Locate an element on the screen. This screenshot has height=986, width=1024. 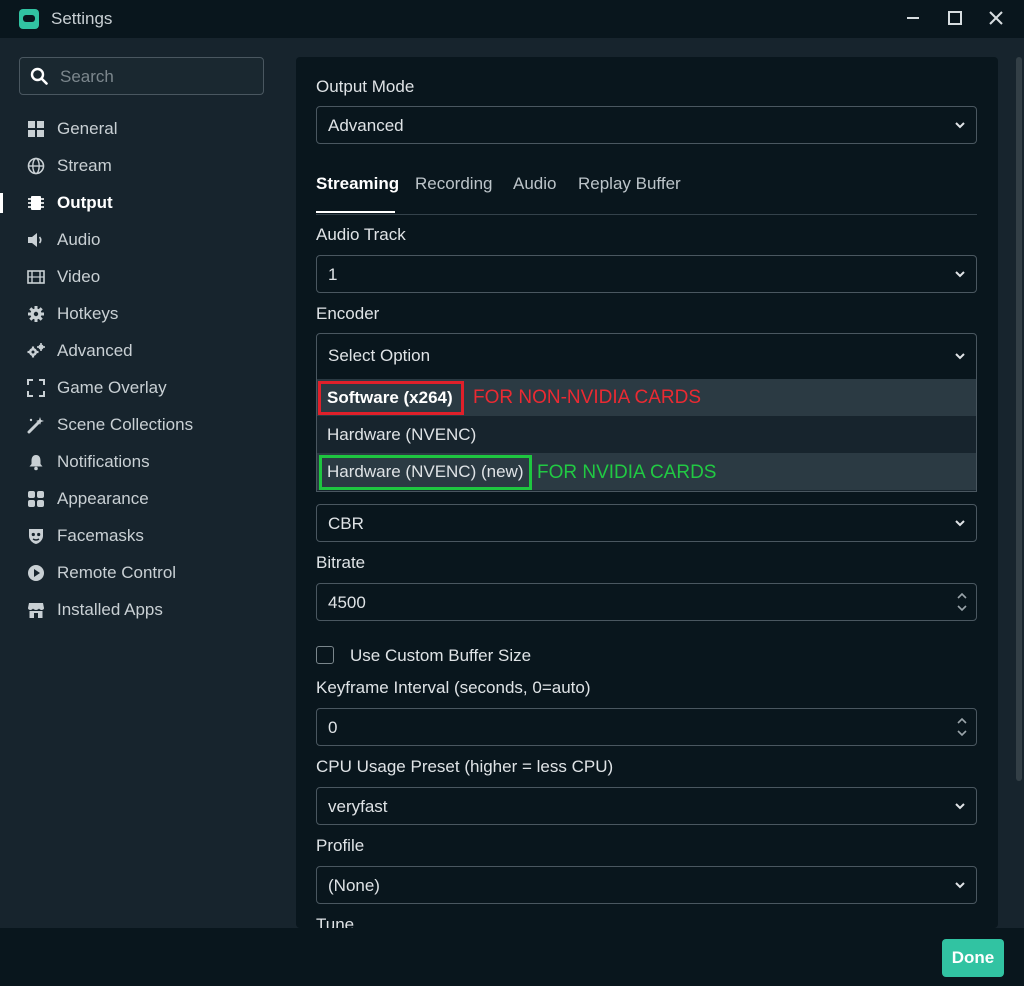
bitrate-value: 4500 is located at coordinates (347, 602).